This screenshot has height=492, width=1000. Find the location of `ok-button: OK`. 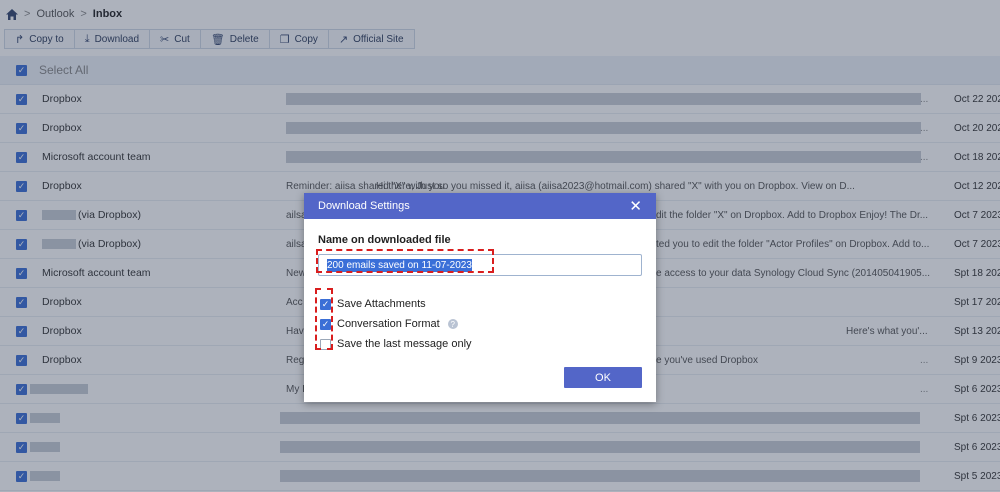

ok-button: OK is located at coordinates (603, 377).